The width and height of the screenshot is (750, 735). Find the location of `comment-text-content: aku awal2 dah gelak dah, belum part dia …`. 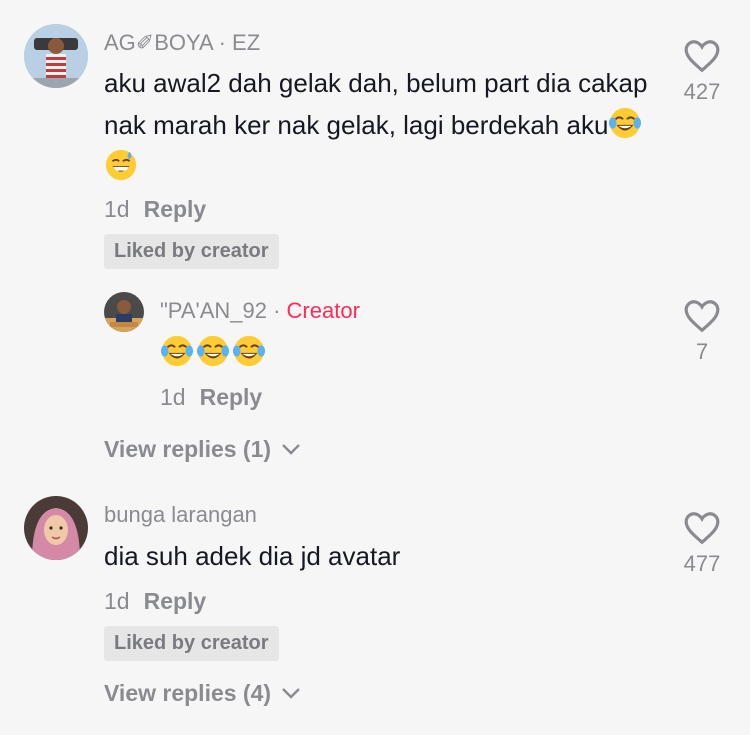

comment-text-content: aku awal2 dah gelak dah, belum part dia … is located at coordinates (376, 104).